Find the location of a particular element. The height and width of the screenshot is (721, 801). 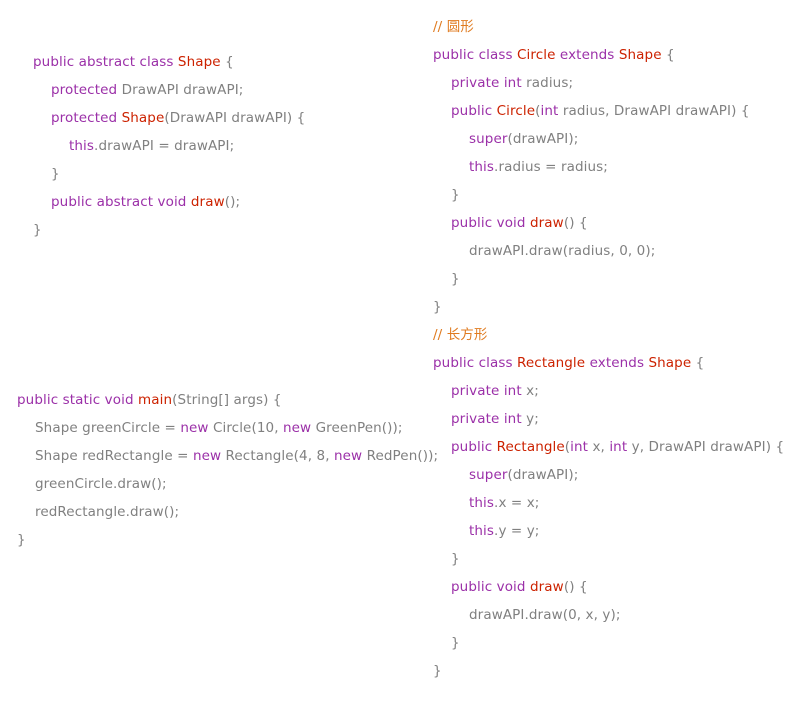

code-token-id: drawAPI.draw(0, x, y); is located at coordinates (545, 615).